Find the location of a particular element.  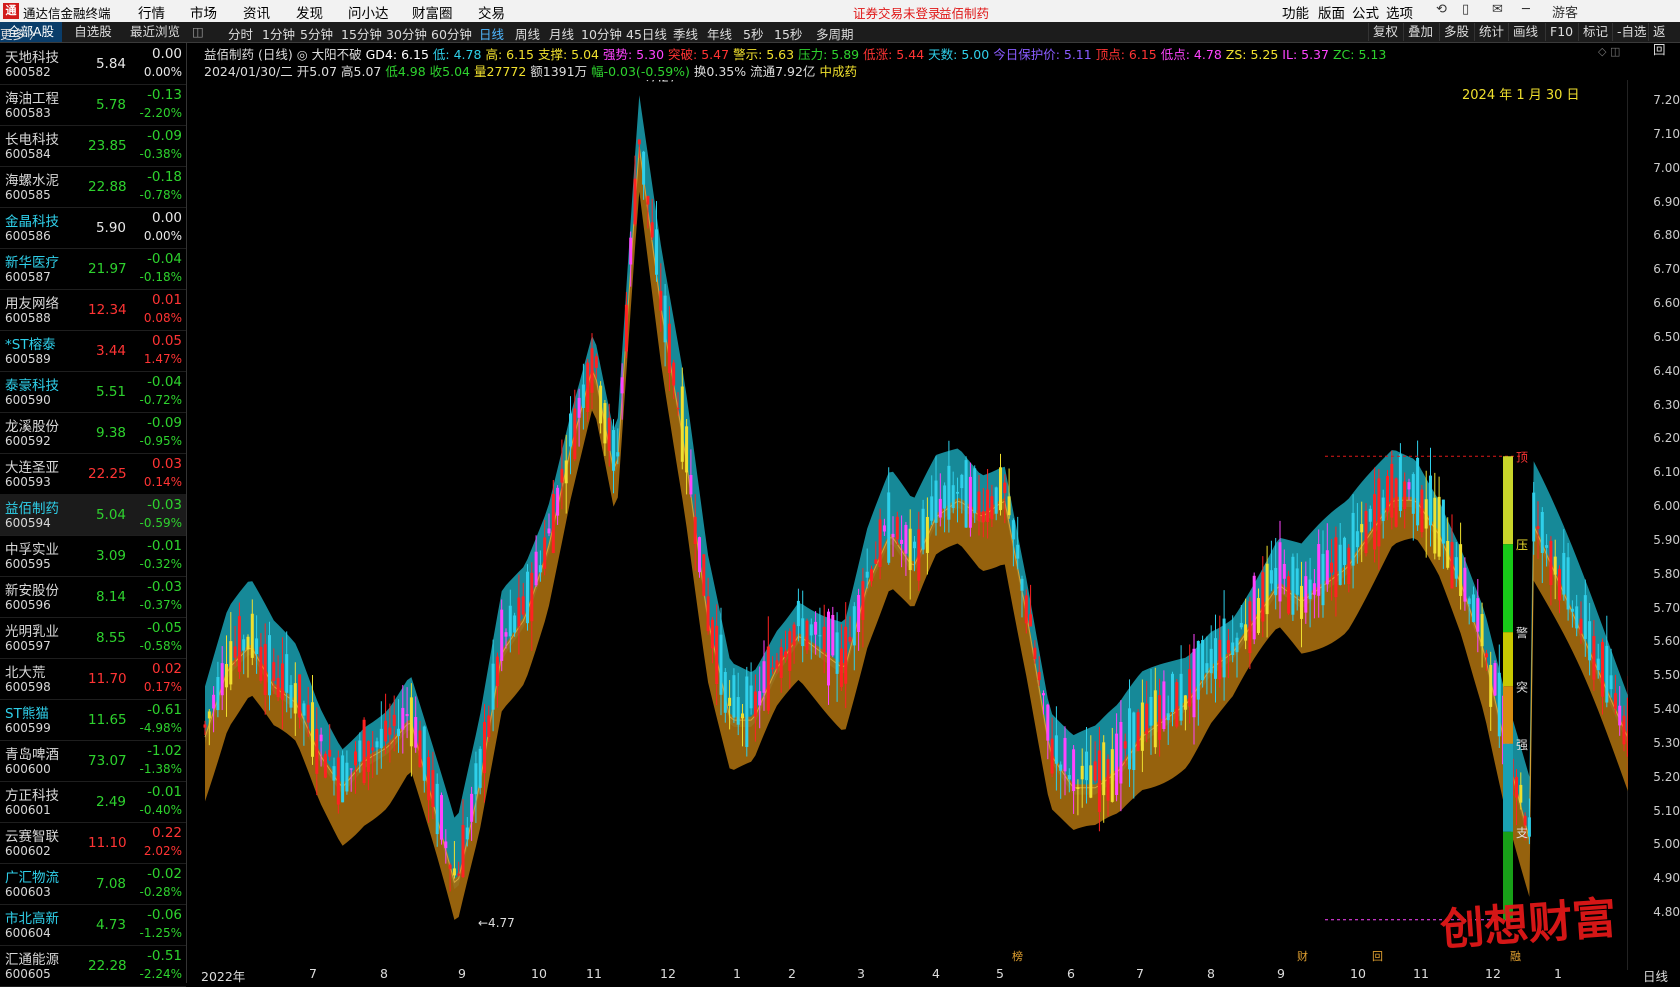

period-tab-2: 5分钟 is located at coordinates (316, 33).